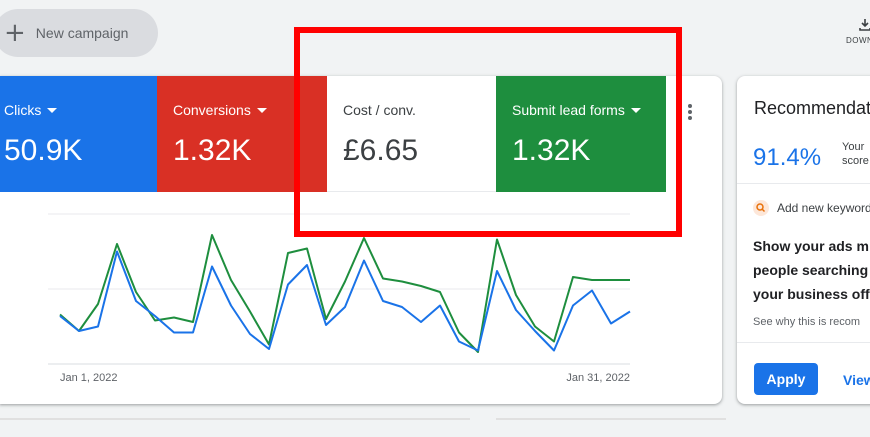 The image size is (870, 437). Describe the element at coordinates (855, 154) in the screenshot. I see `score-text: Your score` at that location.